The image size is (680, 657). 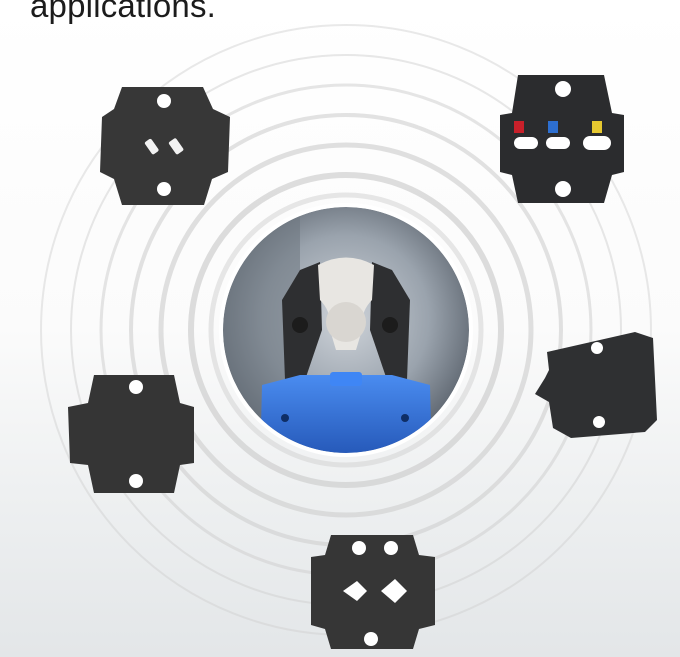 What do you see at coordinates (373, 592) in the screenshot?
I see `die-bottom` at bounding box center [373, 592].